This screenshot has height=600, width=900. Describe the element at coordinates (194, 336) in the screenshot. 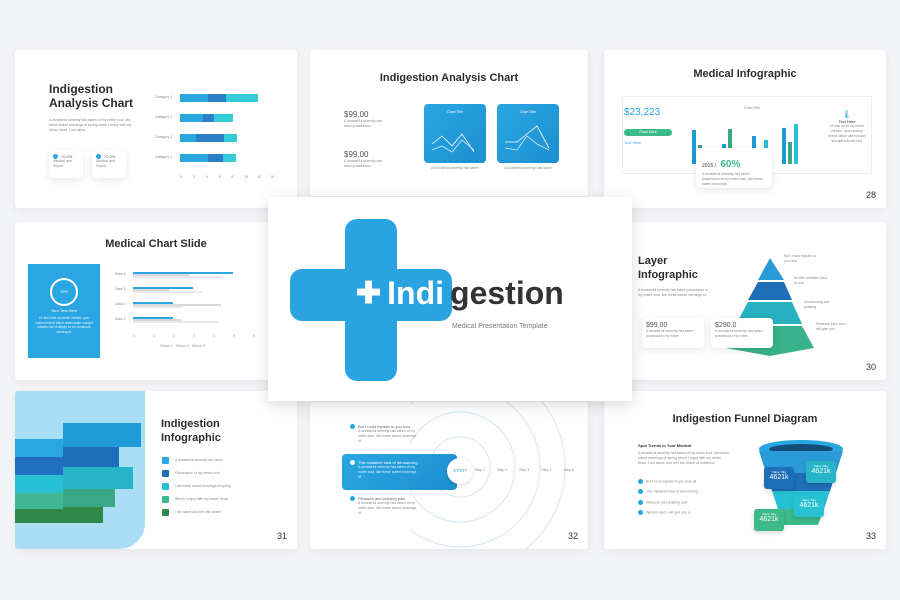

I see `x-tick-label: 3` at that location.